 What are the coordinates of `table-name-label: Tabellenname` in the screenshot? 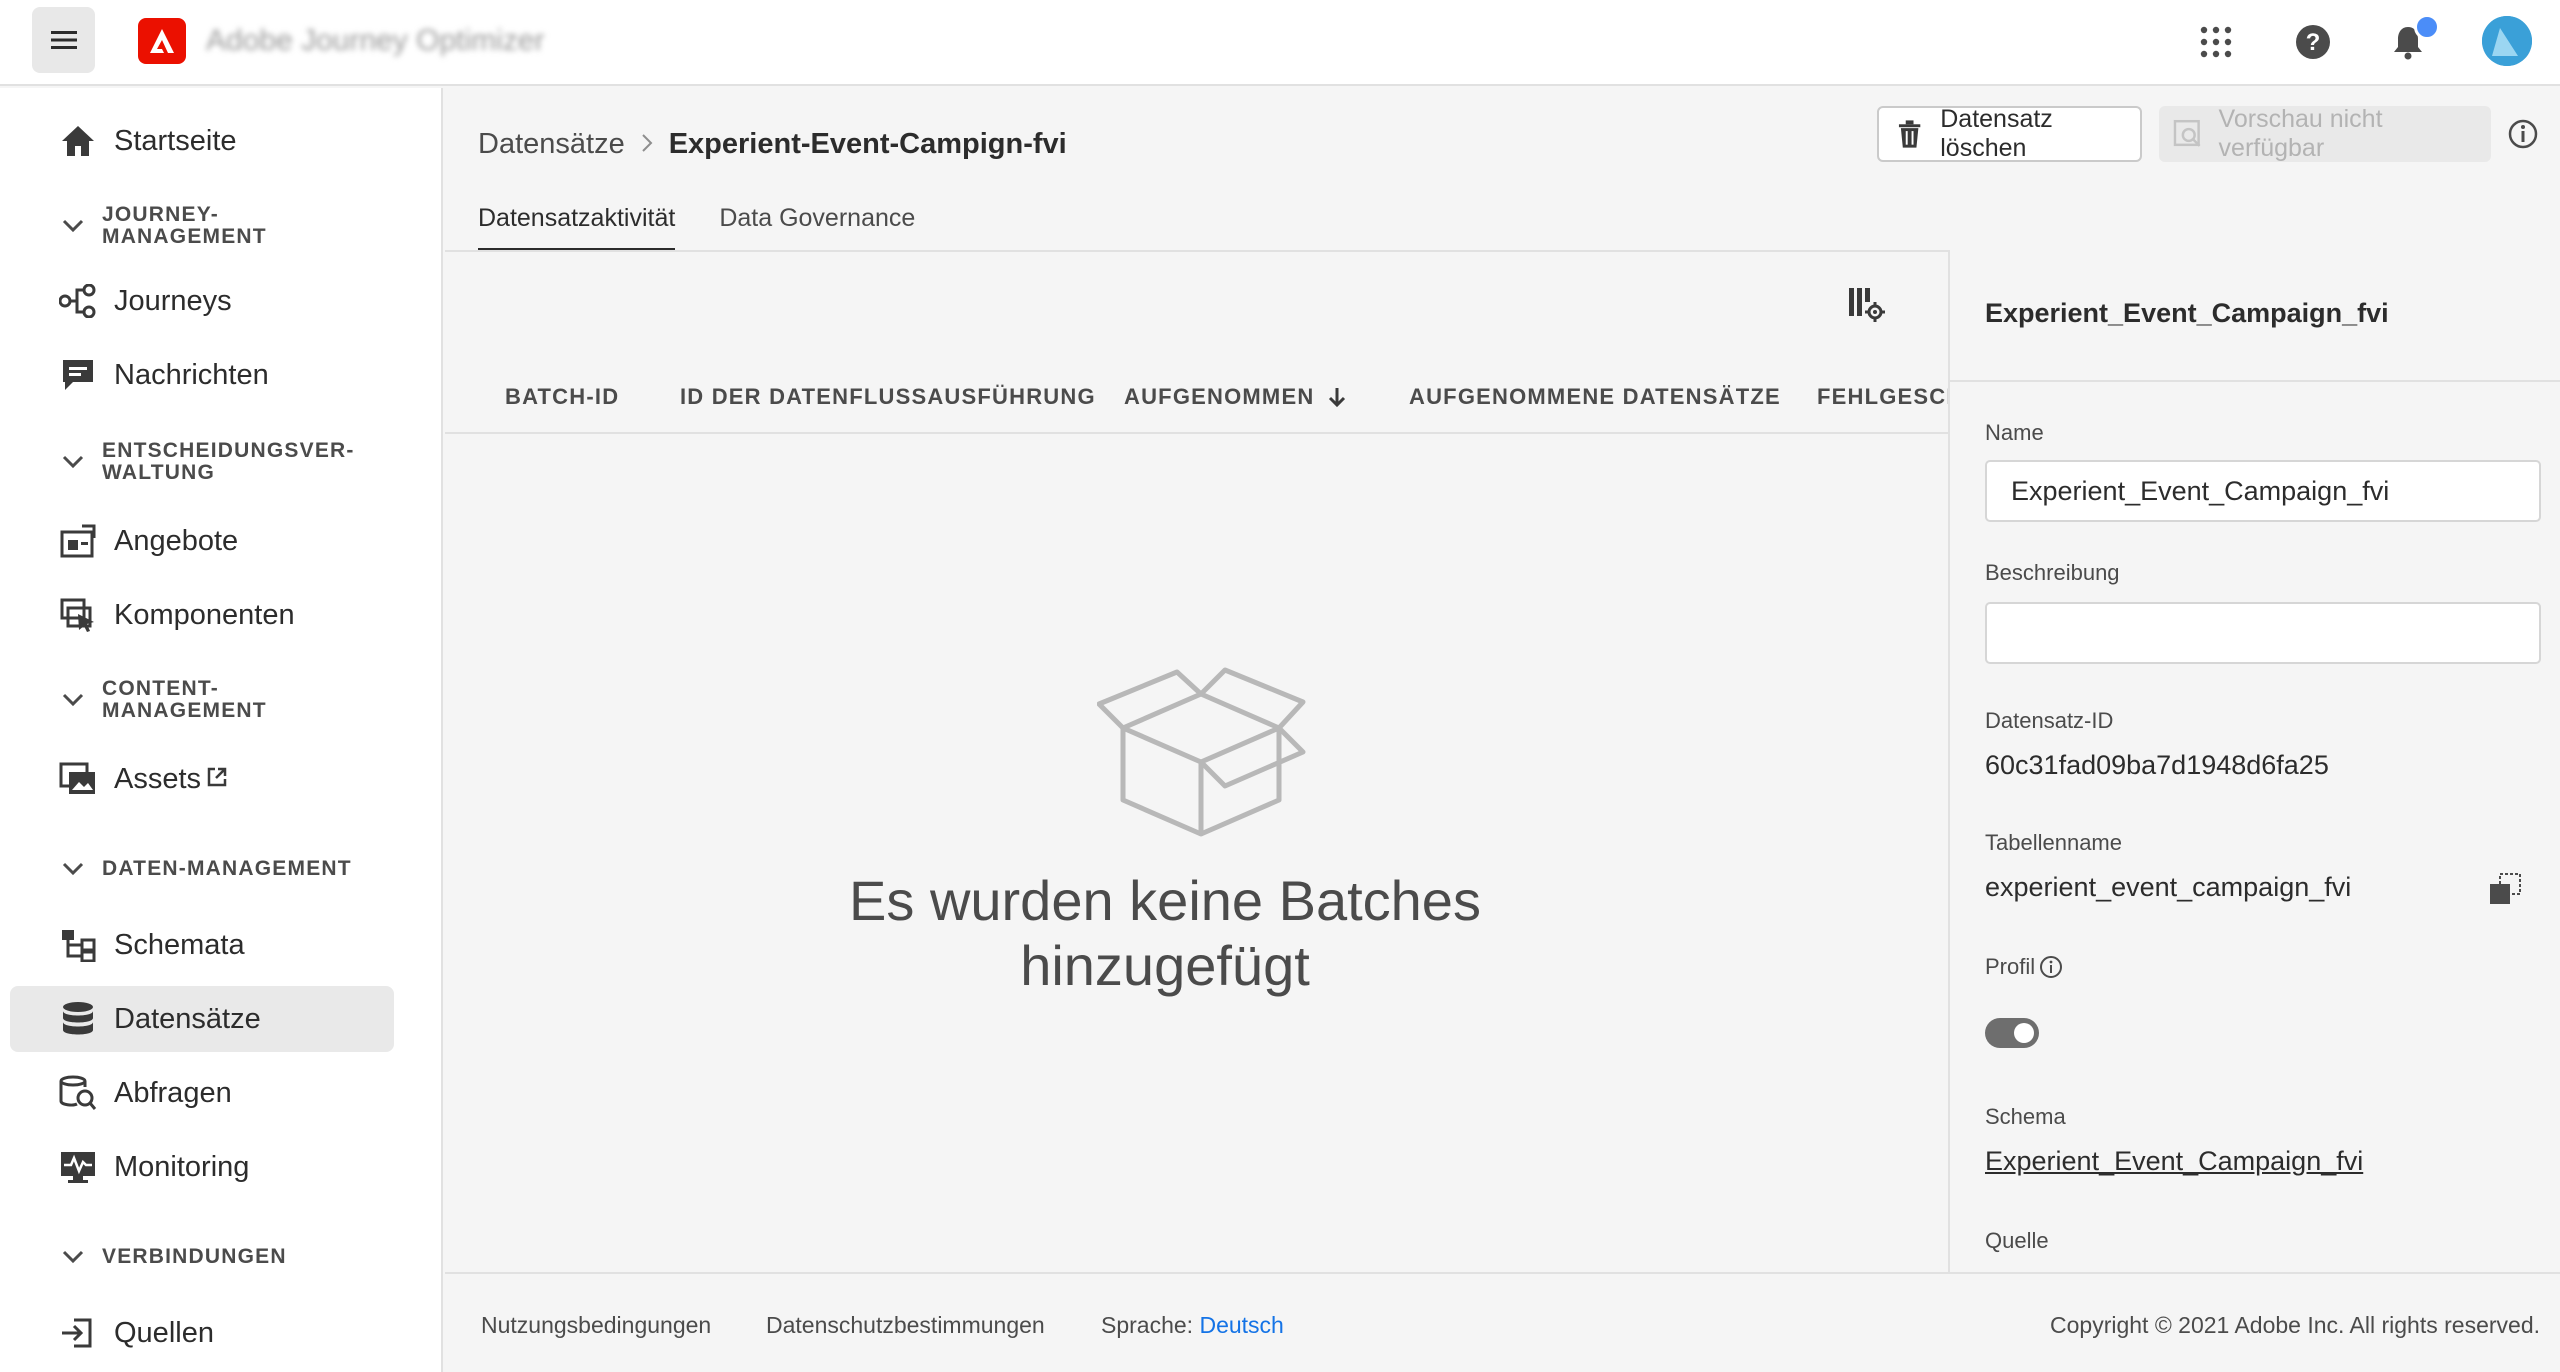 It's located at (2053, 842).